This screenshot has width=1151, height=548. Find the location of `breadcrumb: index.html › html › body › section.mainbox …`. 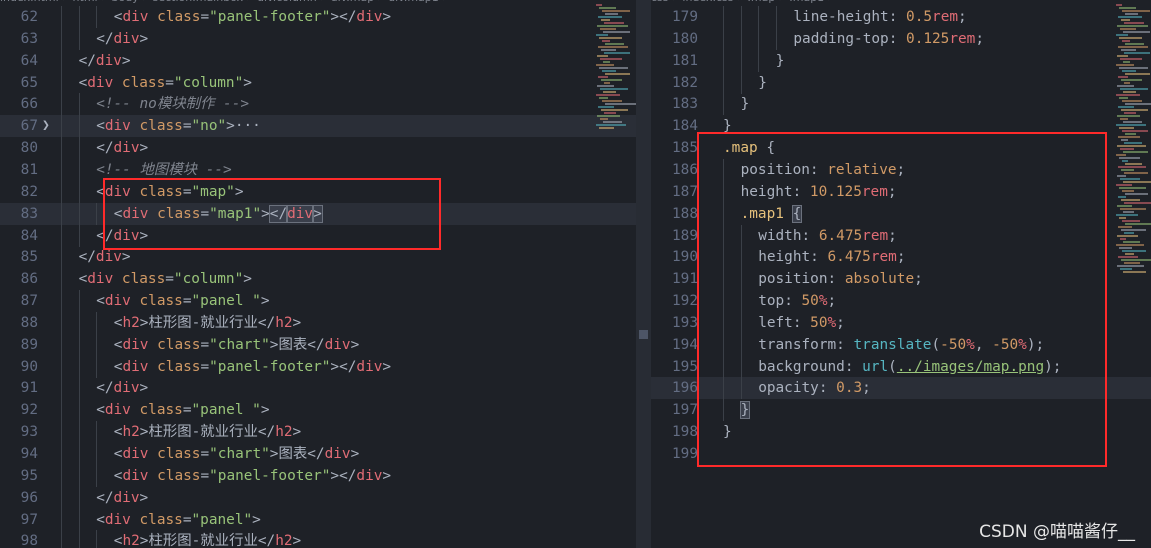

breadcrumb: index.html › html › body › section.mainbox … is located at coordinates (318, 2).